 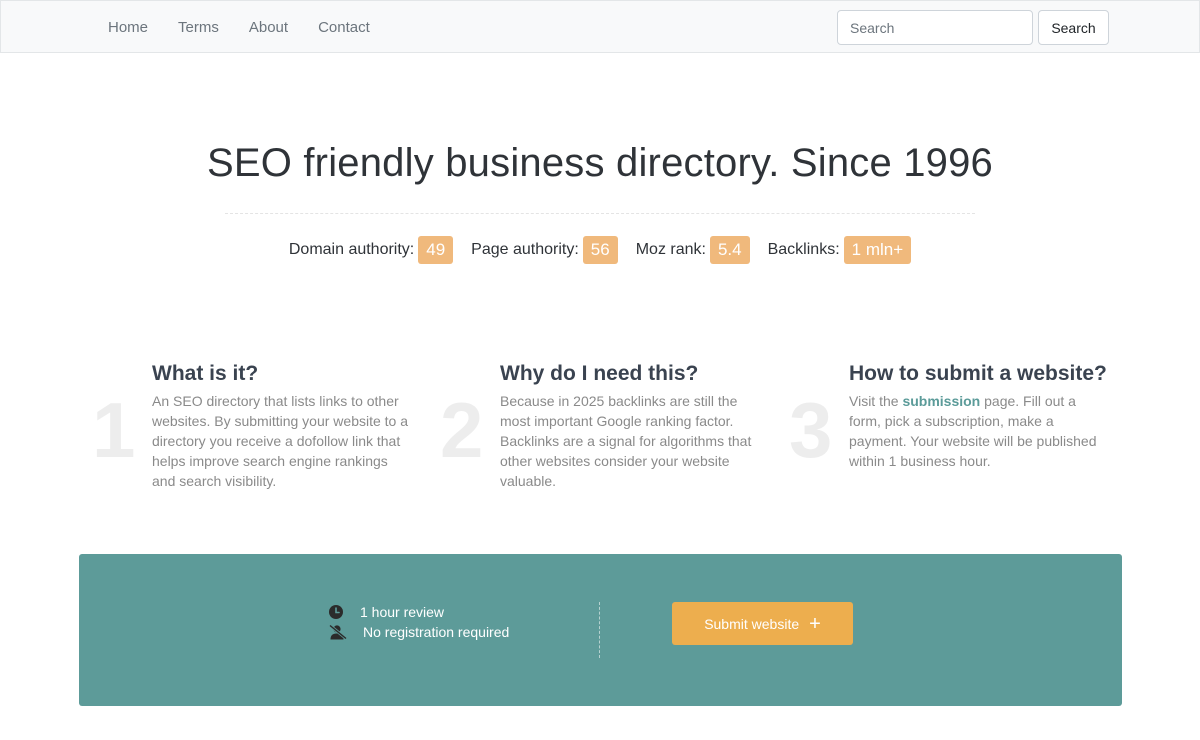 I want to click on nav-link-contact: Contact, so click(x=344, y=27).